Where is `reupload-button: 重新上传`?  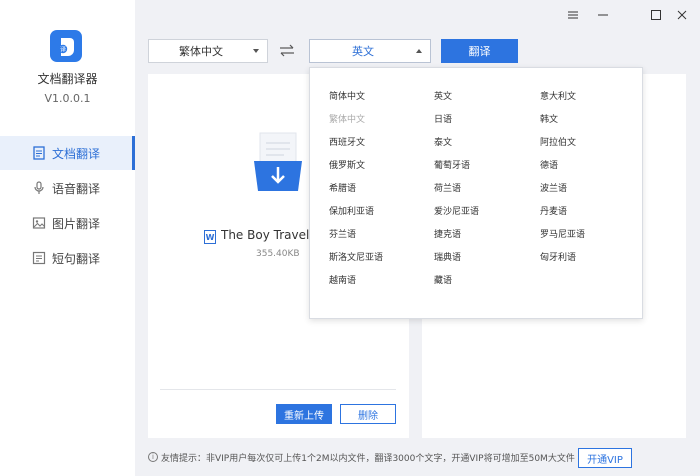 reupload-button: 重新上传 is located at coordinates (304, 414).